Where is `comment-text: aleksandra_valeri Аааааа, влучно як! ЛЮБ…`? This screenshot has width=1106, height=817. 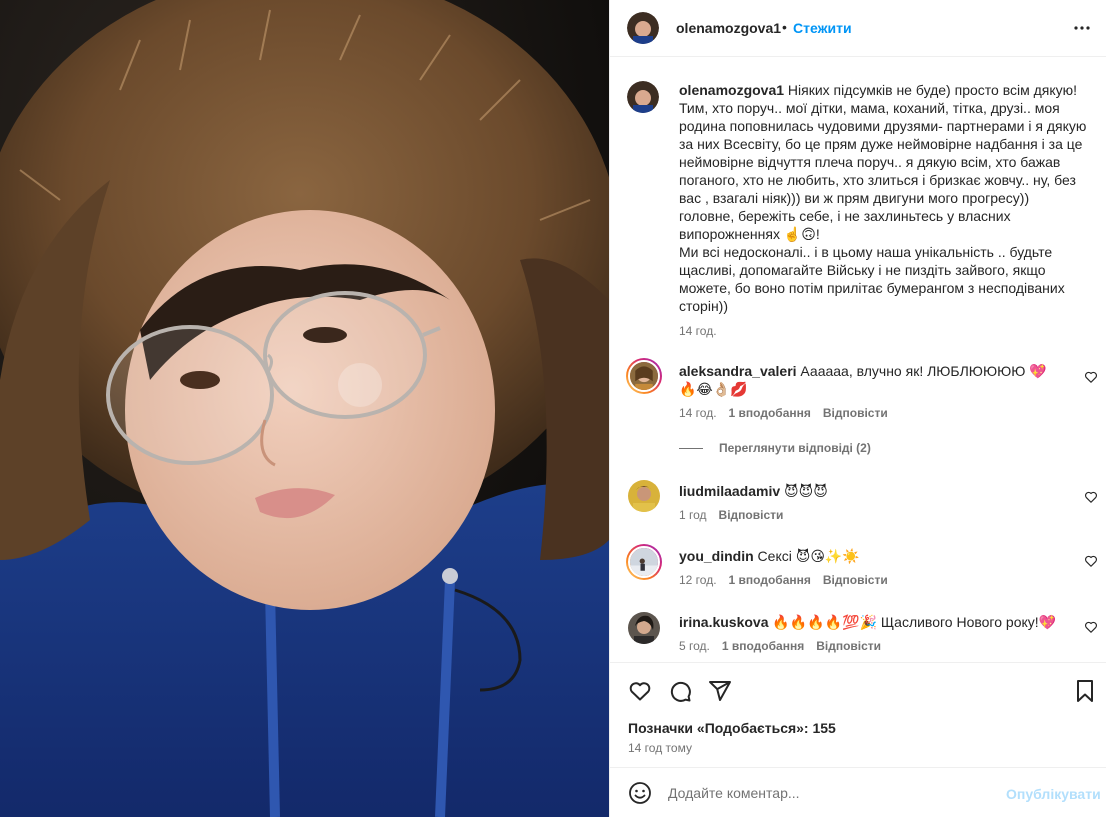
comment-text: aleksandra_valeri Аааааа, влучно як! ЛЮБ… is located at coordinates (871, 380).